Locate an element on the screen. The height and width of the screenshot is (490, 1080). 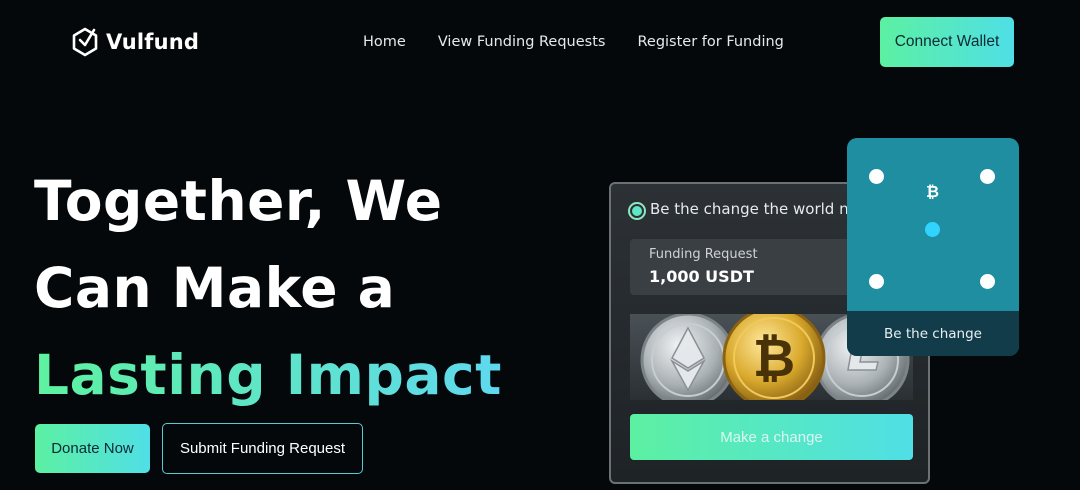
be-the-change-card: ₿ Be the change is located at coordinates (933, 247).